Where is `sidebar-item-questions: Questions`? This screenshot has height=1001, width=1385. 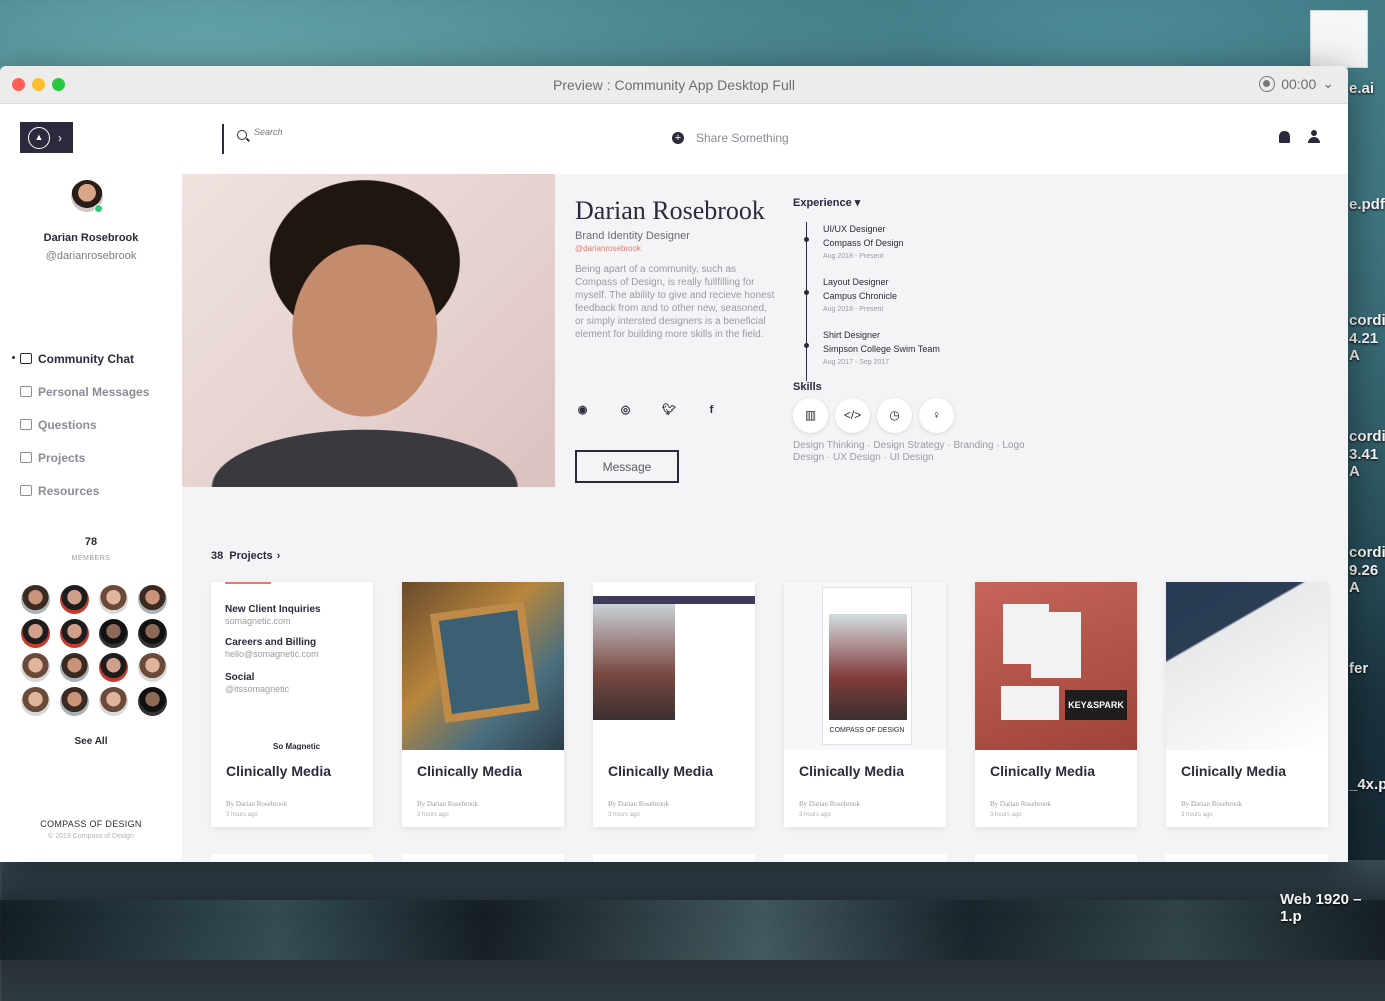
sidebar-item-questions: Questions is located at coordinates (84, 424).